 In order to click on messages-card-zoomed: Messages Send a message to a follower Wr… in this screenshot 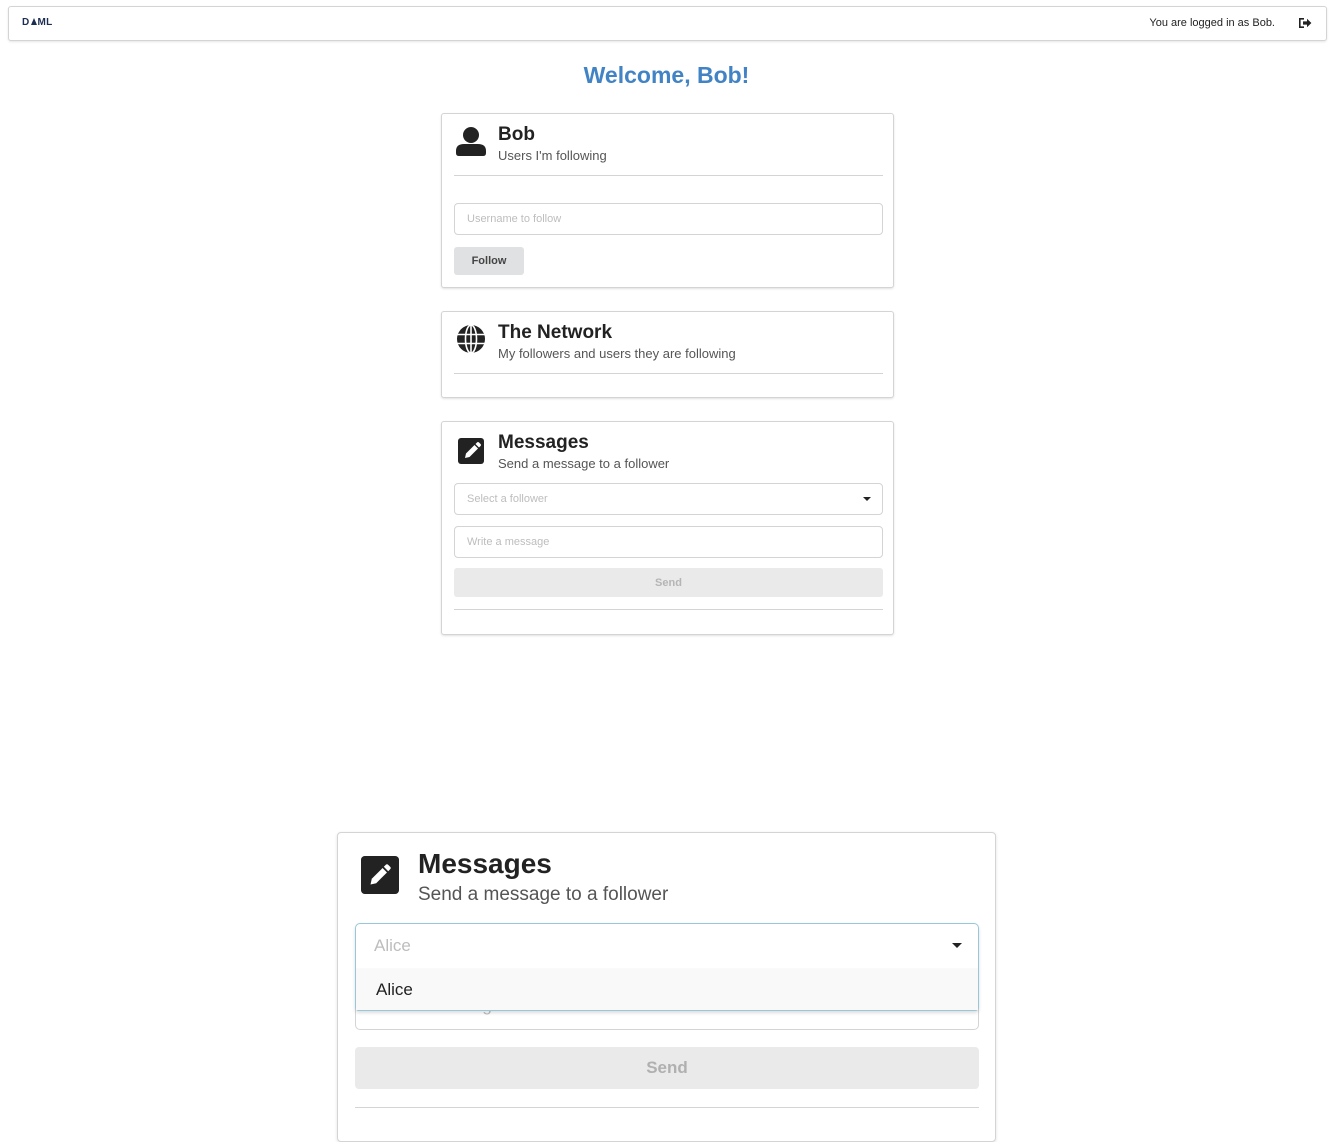, I will do `click(666, 987)`.